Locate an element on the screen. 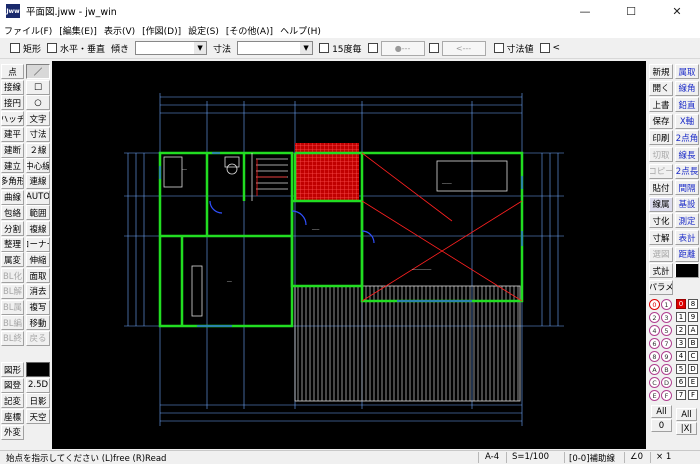  layer-group-button: 2 is located at coordinates (654, 317).